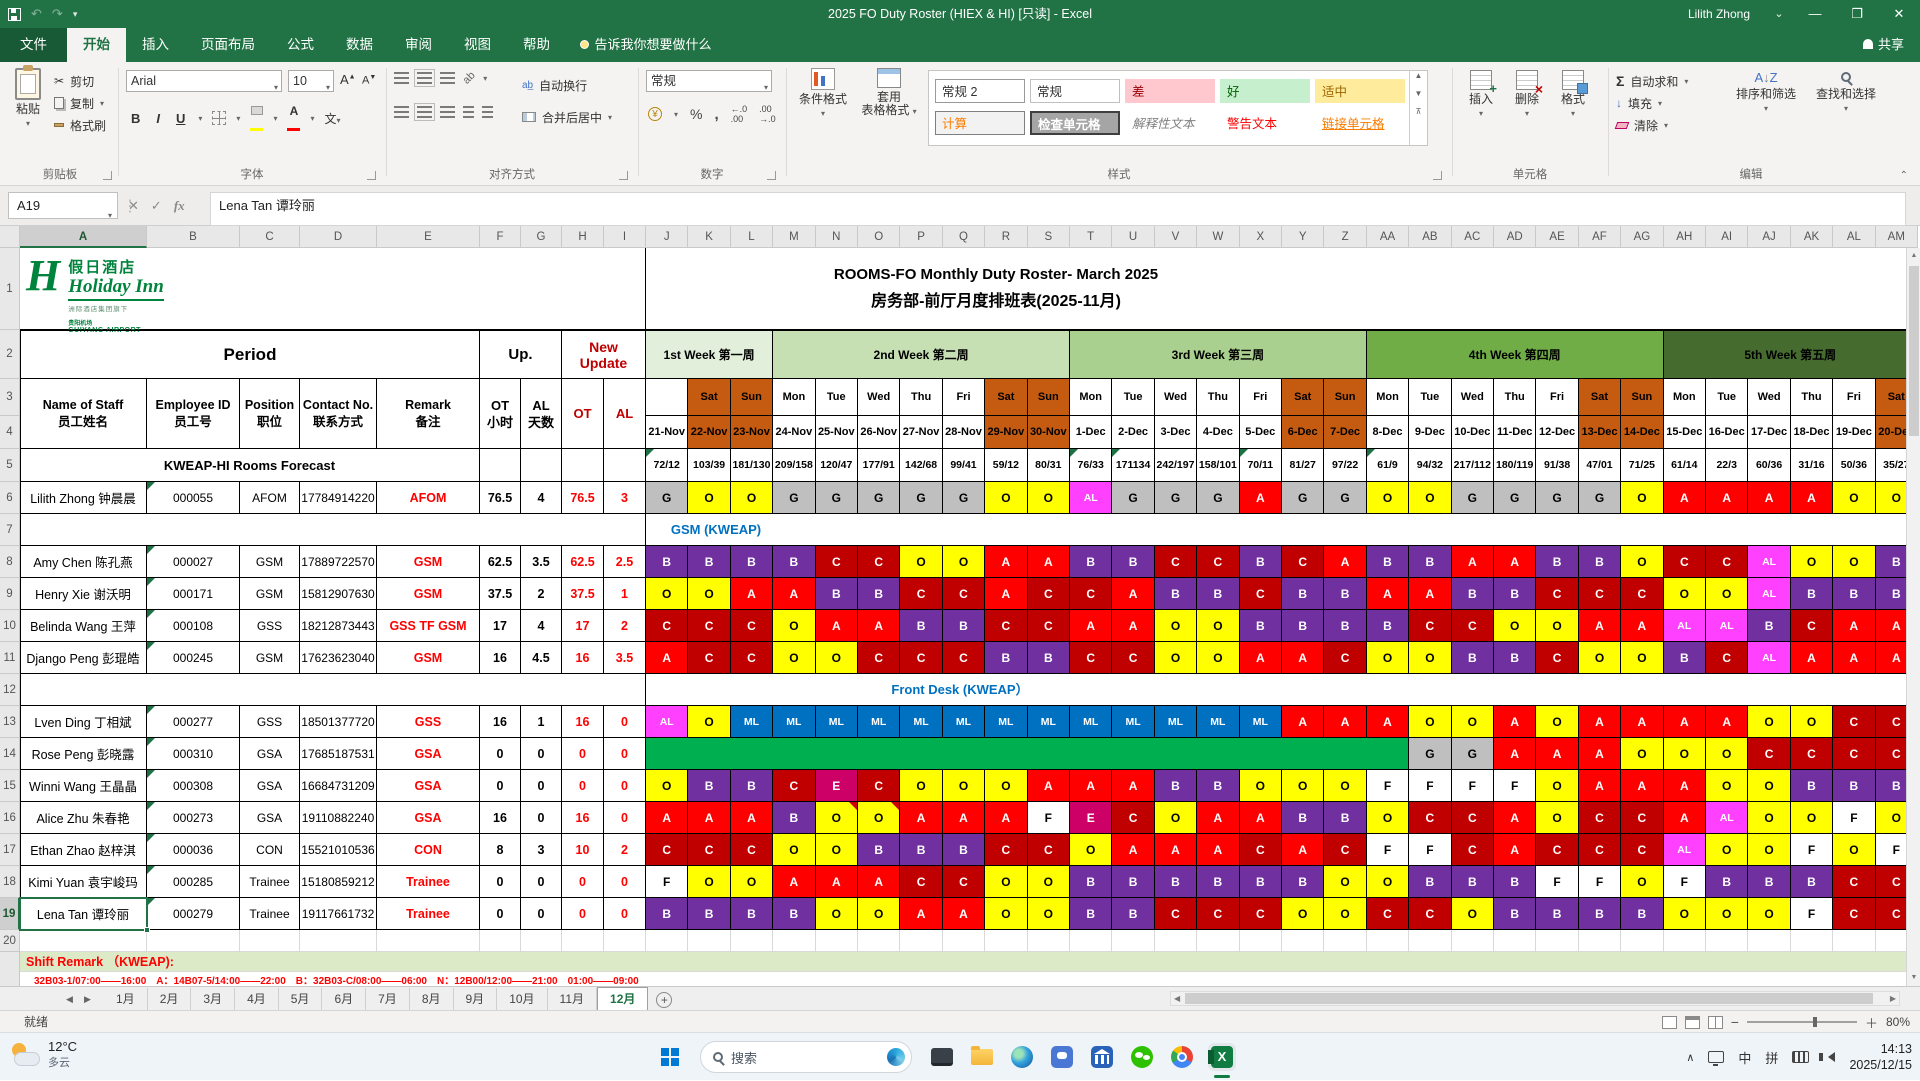 This screenshot has width=1920, height=1081. What do you see at coordinates (10, 941) in the screenshot?
I see `row-header-20: 20` at bounding box center [10, 941].